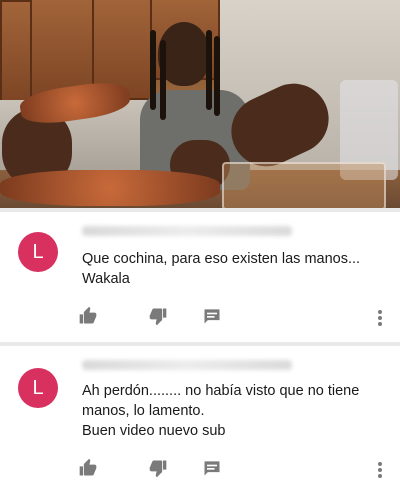 Image resolution: width=400 pixels, height=490 pixels. Describe the element at coordinates (16, 52) in the screenshot. I see `kitchen-cabinet` at that location.